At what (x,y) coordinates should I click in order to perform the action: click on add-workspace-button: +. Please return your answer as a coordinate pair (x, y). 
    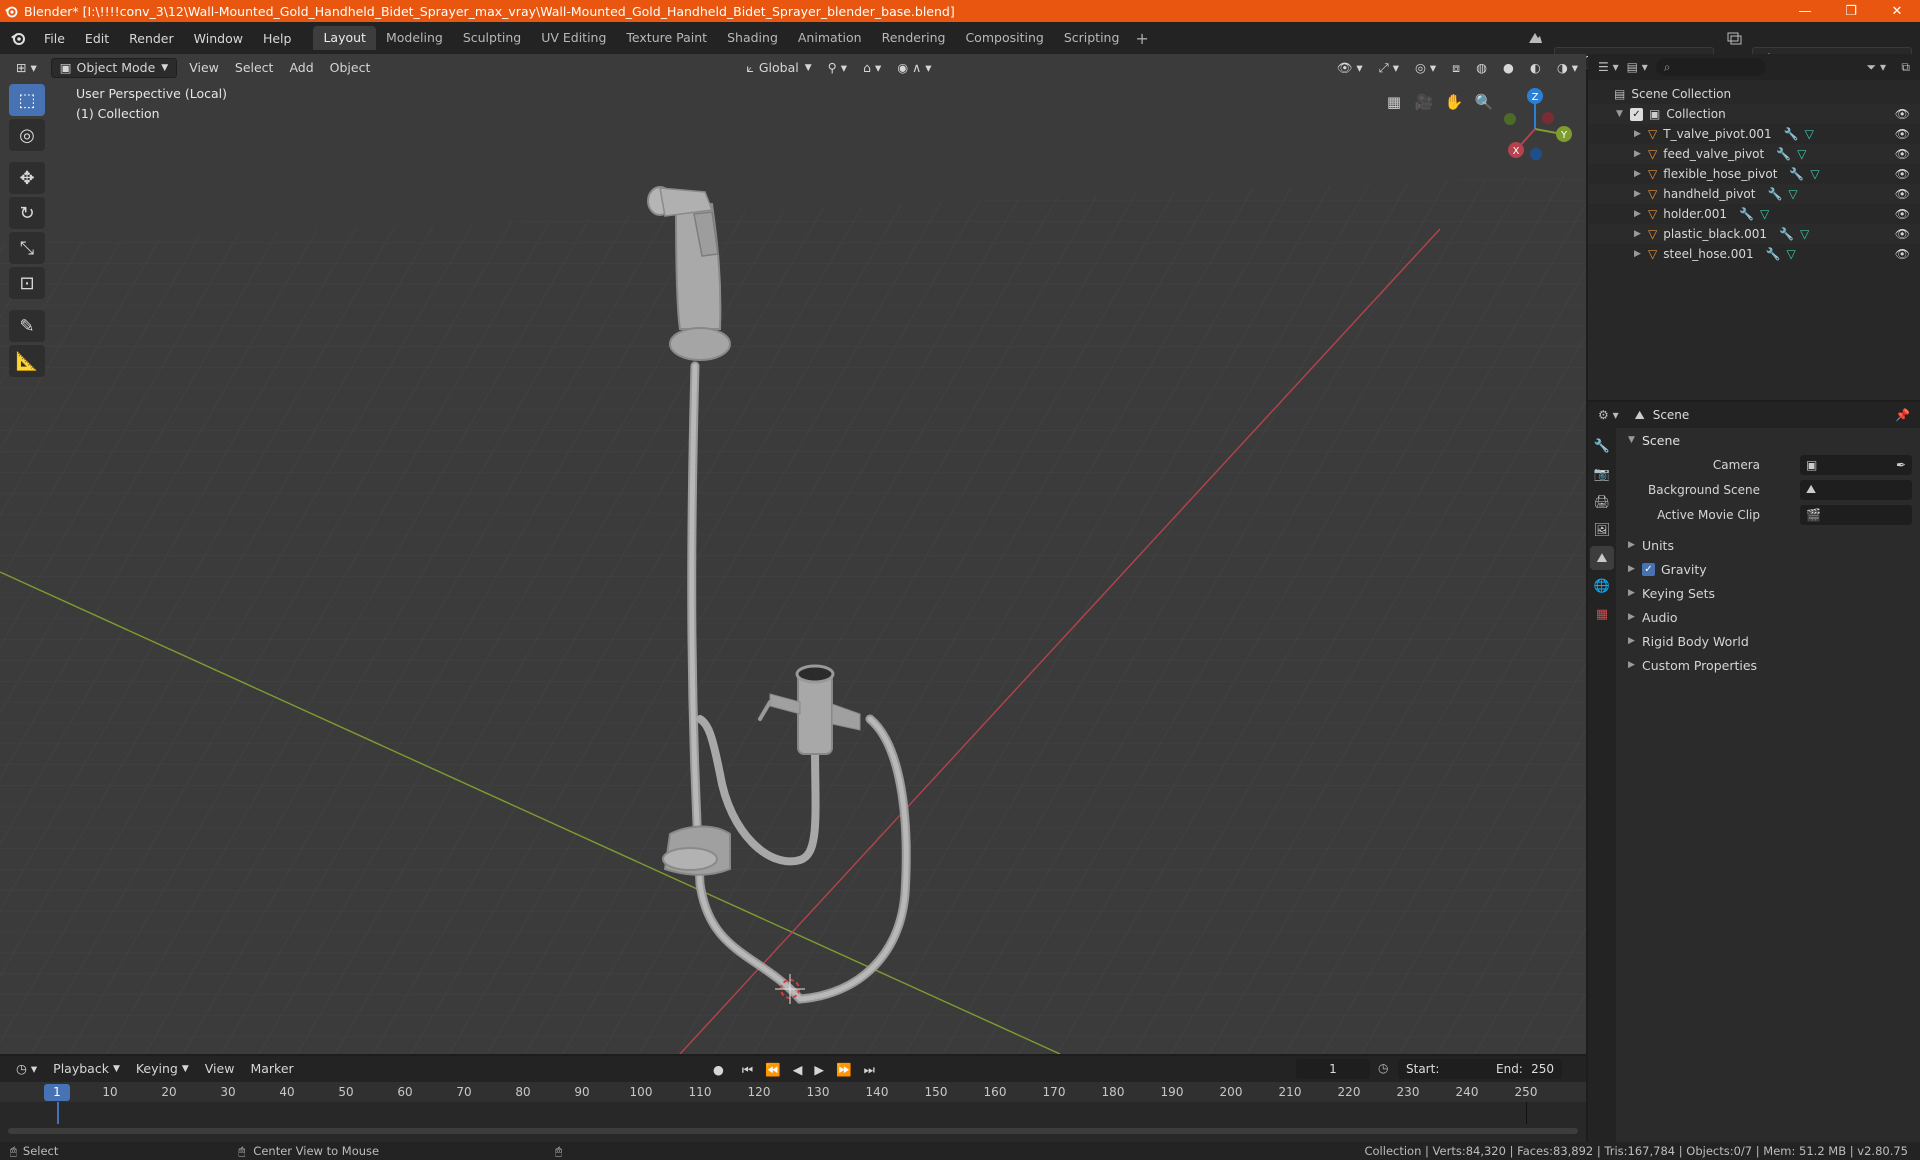
    Looking at the image, I should click on (1141, 38).